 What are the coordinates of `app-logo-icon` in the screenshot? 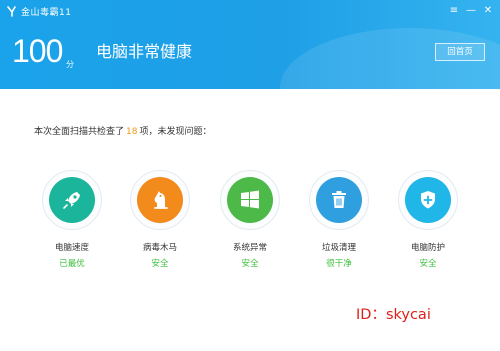 It's located at (11, 11).